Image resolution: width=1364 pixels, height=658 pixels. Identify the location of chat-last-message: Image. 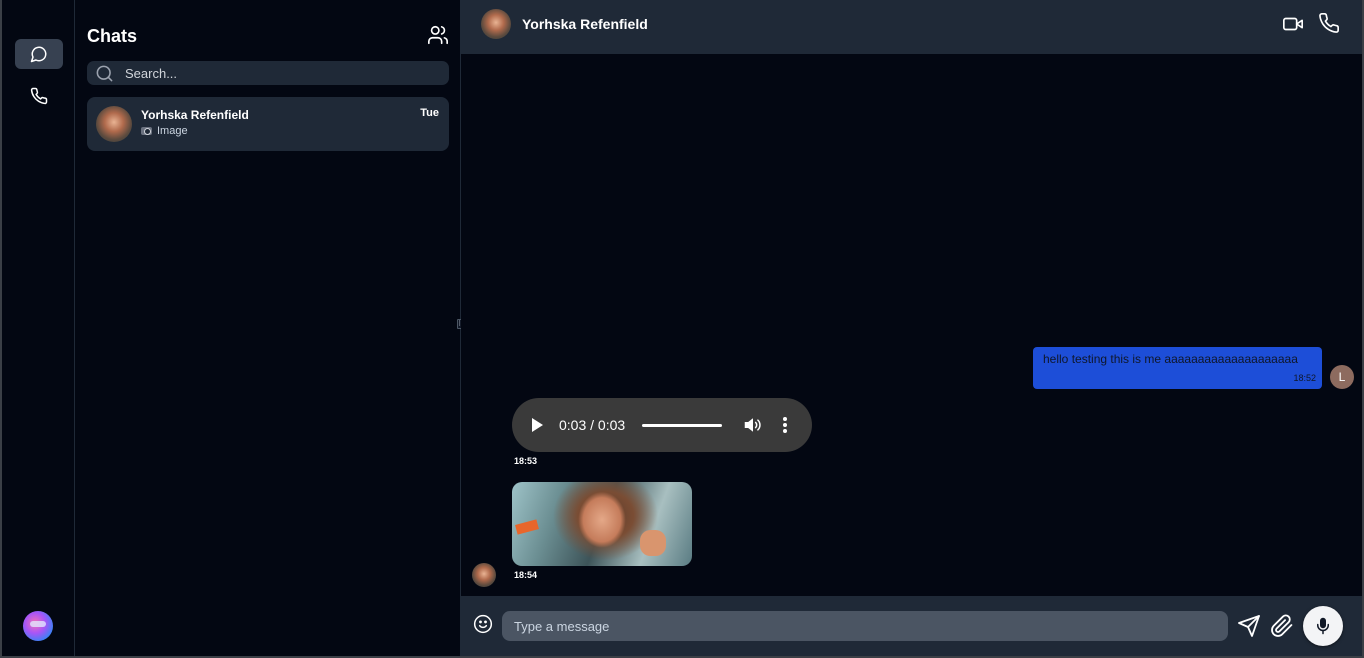
(164, 131).